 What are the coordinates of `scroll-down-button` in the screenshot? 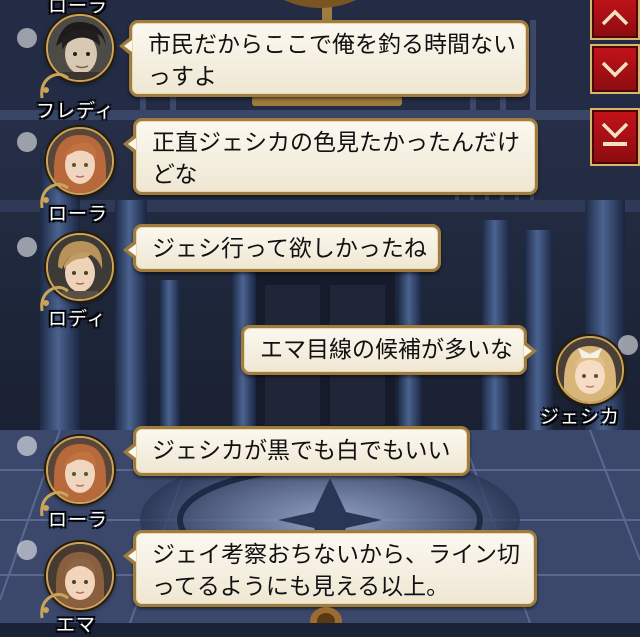 It's located at (615, 69).